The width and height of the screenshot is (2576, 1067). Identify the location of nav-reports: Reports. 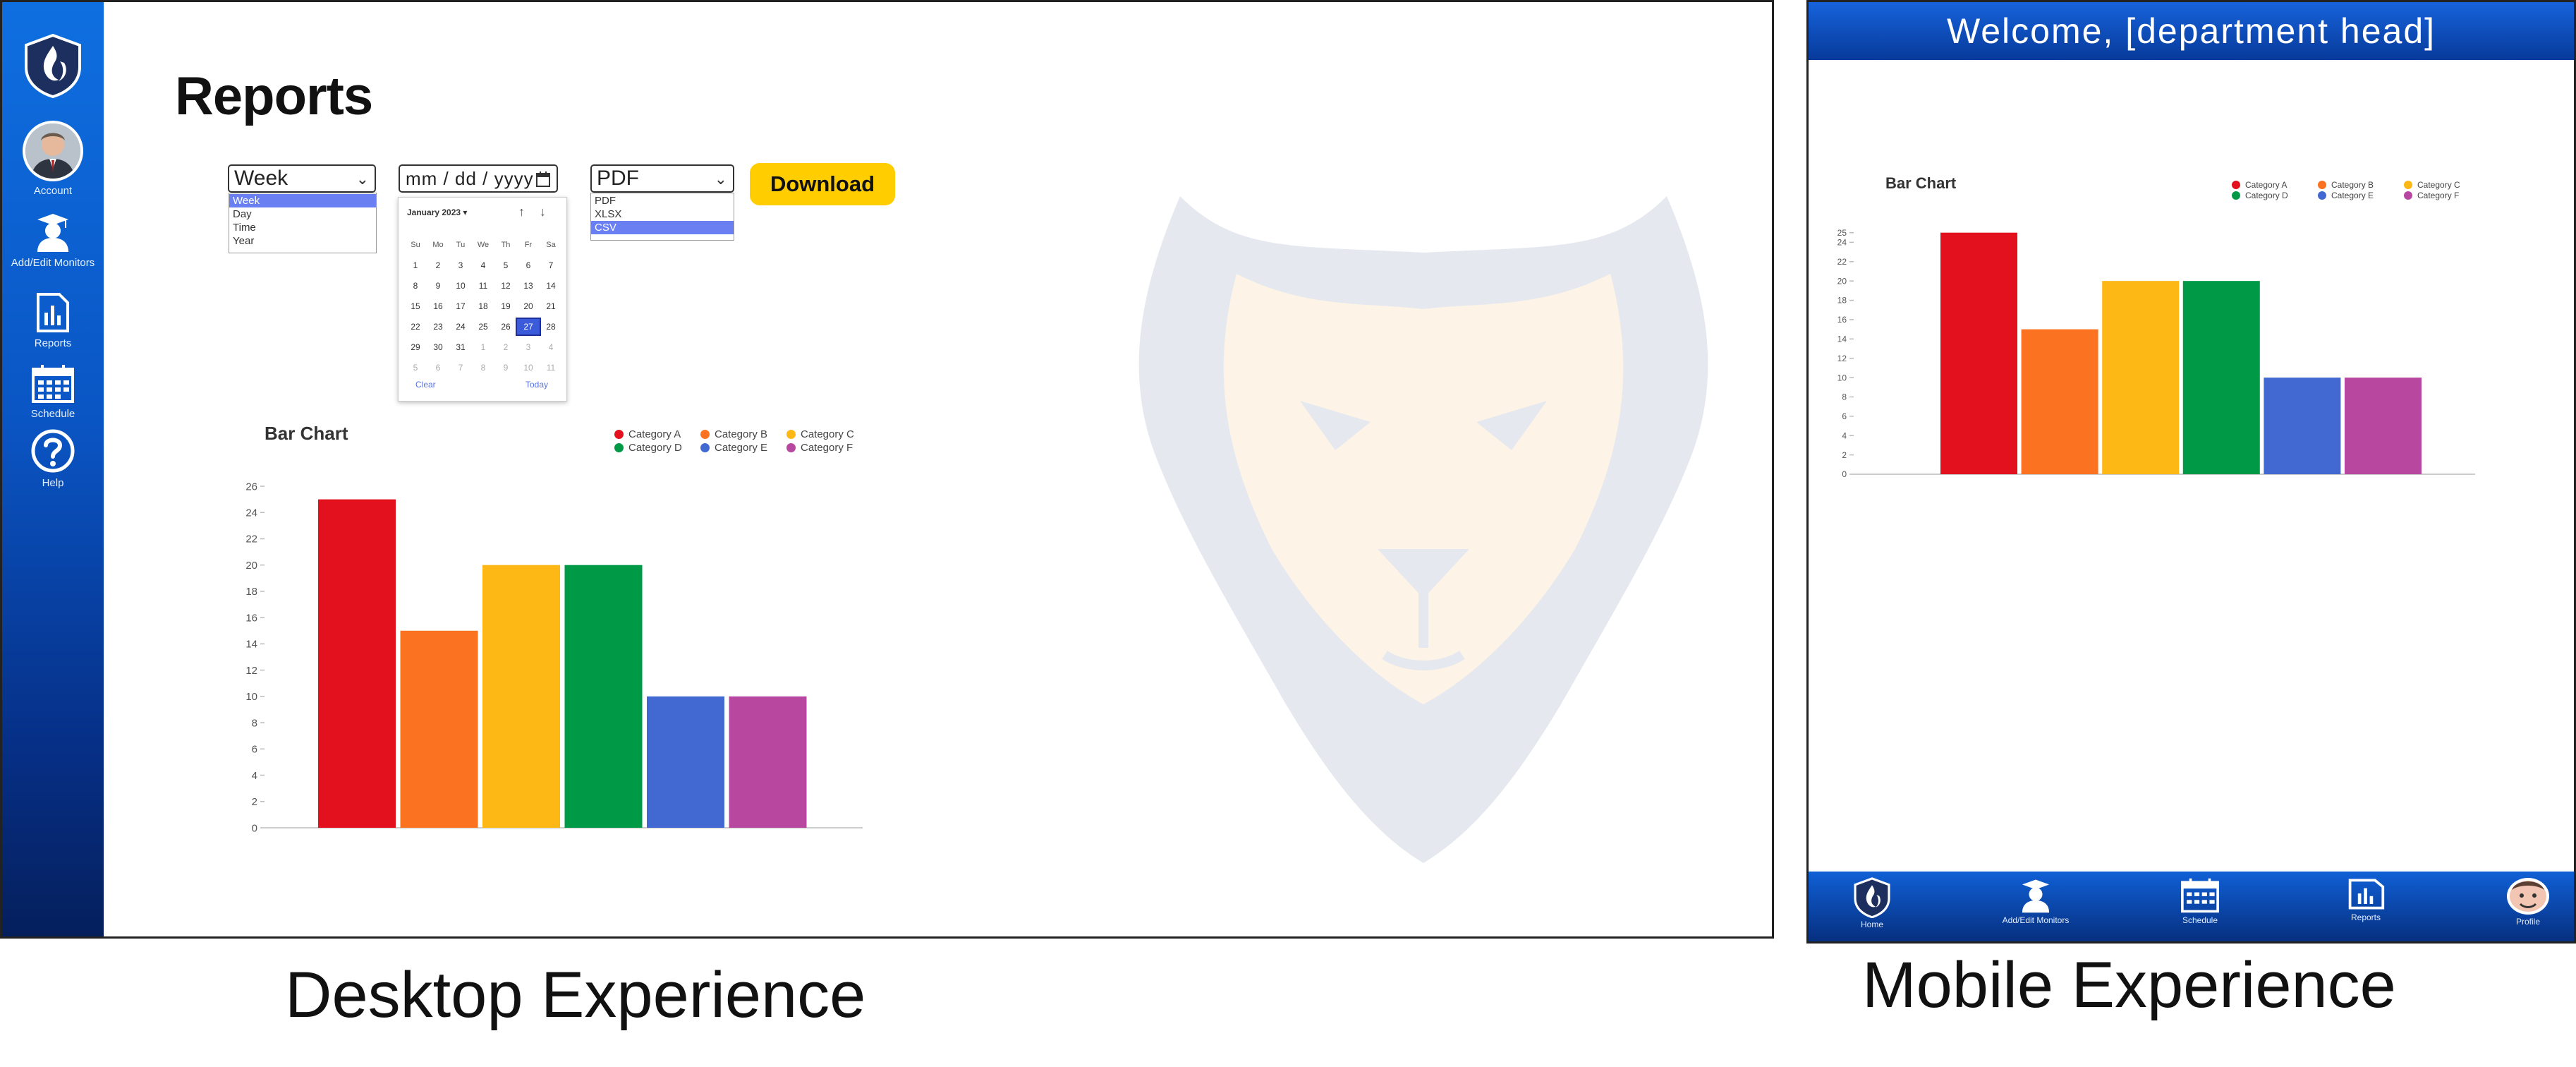
(2365, 899).